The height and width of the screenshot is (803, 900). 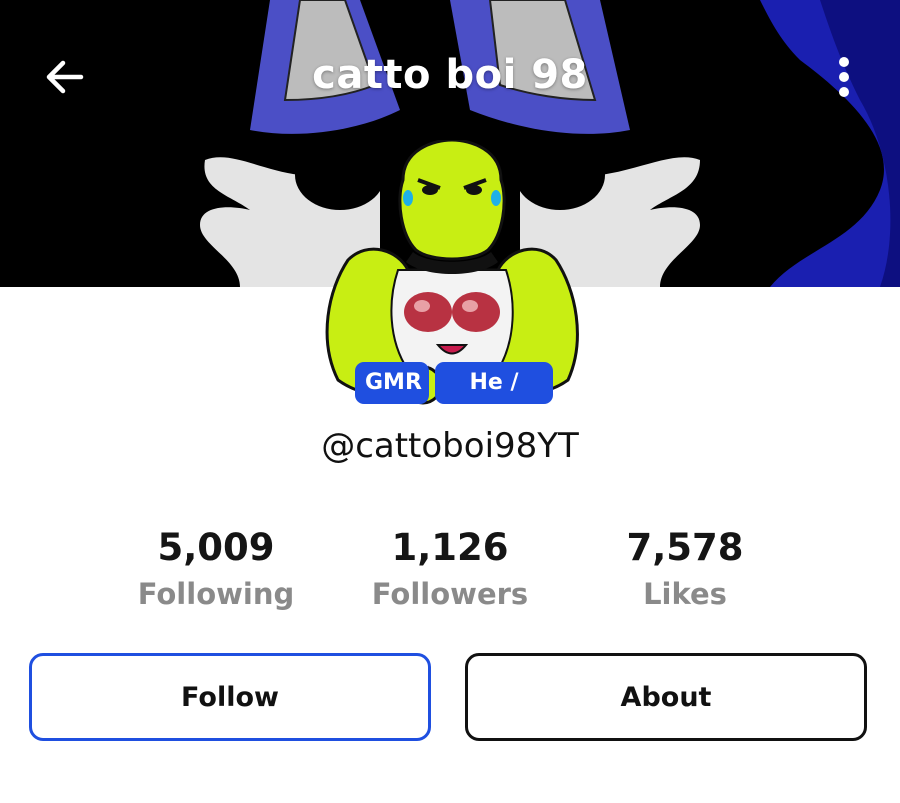 What do you see at coordinates (450, 446) in the screenshot?
I see `username-handle: @cattoboi98YT` at bounding box center [450, 446].